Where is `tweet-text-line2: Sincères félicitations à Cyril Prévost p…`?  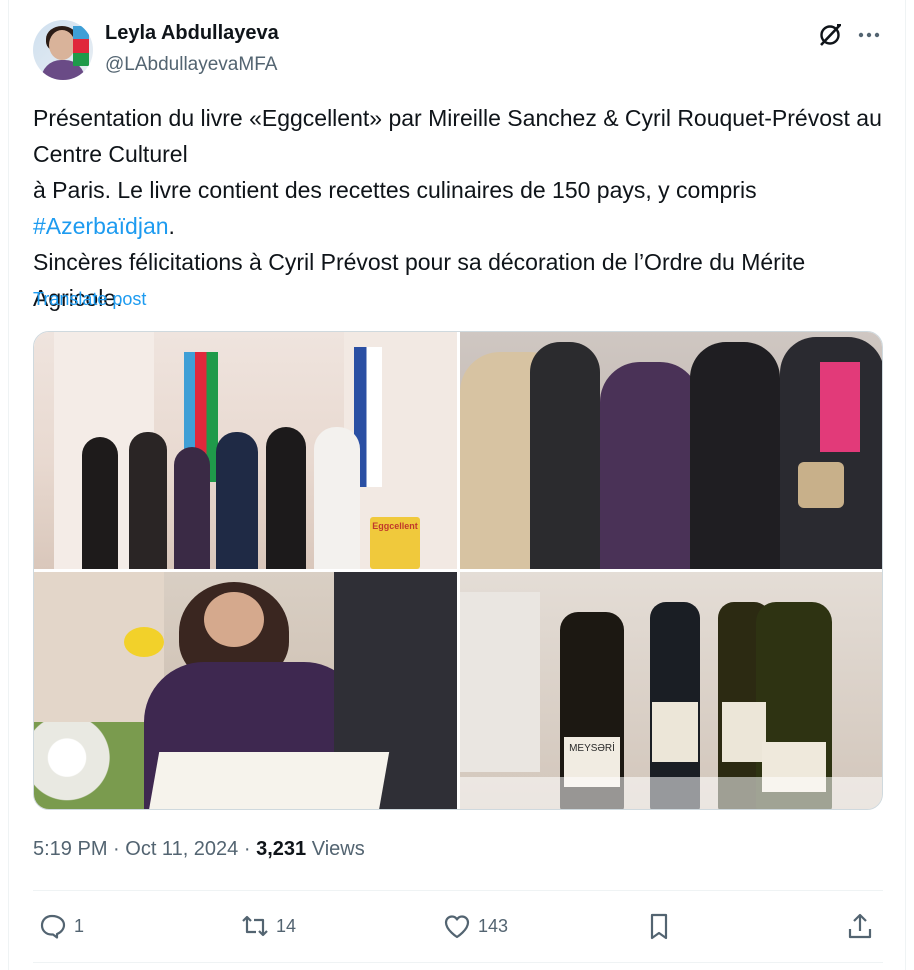 tweet-text-line2: Sincères félicitations à Cyril Prévost p… is located at coordinates (419, 280).